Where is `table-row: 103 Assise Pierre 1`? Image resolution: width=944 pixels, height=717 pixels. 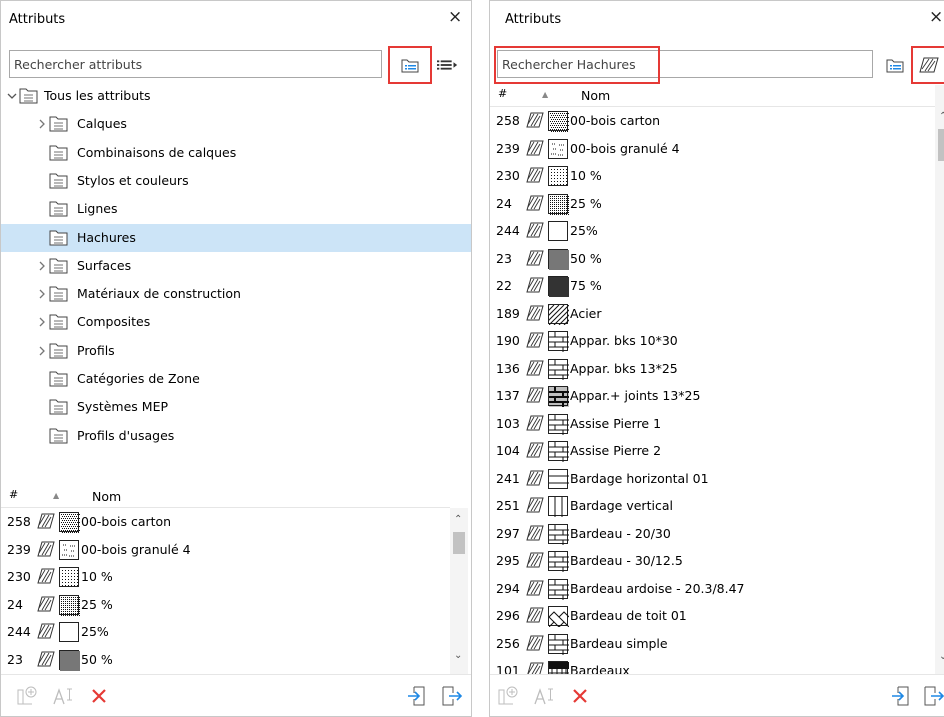
table-row: 103 Assise Pierre 1 is located at coordinates (712, 424).